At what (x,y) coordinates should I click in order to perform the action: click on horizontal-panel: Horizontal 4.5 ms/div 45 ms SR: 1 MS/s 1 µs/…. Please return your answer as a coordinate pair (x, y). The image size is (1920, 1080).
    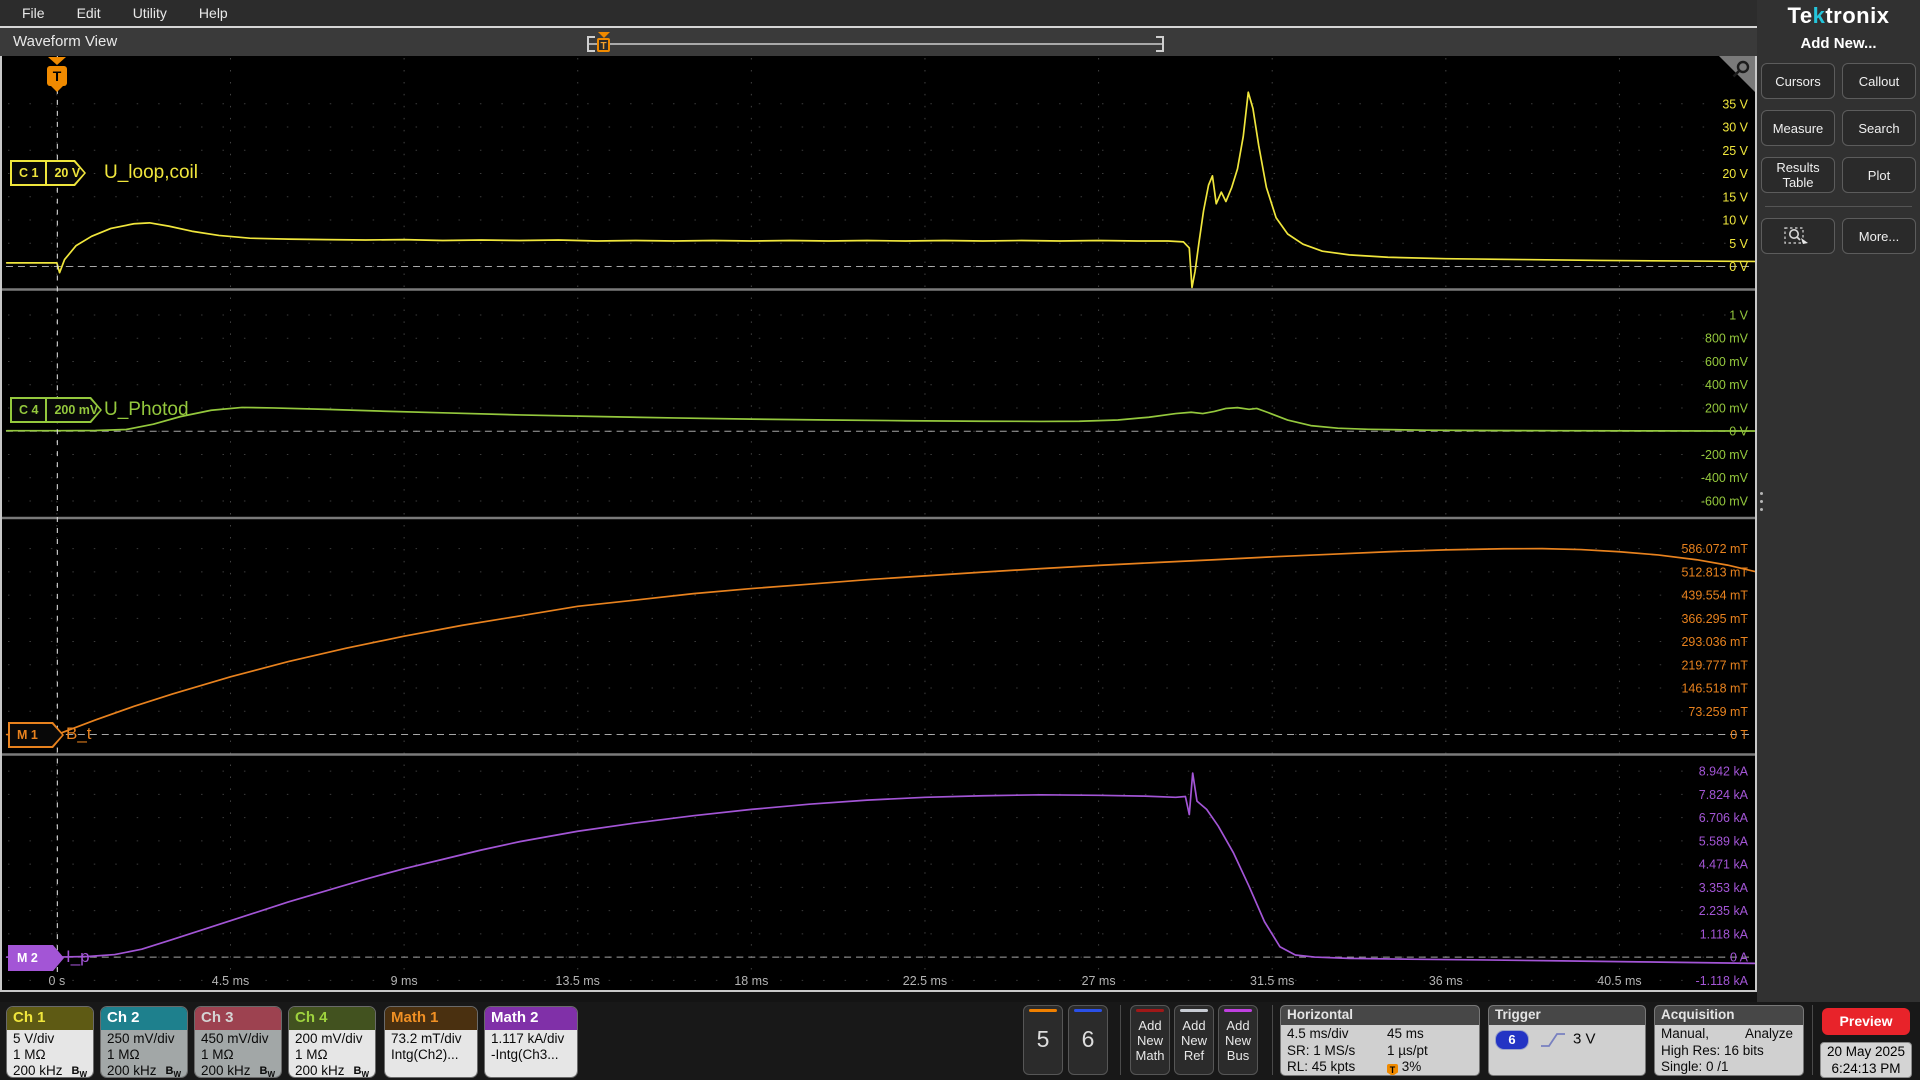
    Looking at the image, I should click on (1380, 1040).